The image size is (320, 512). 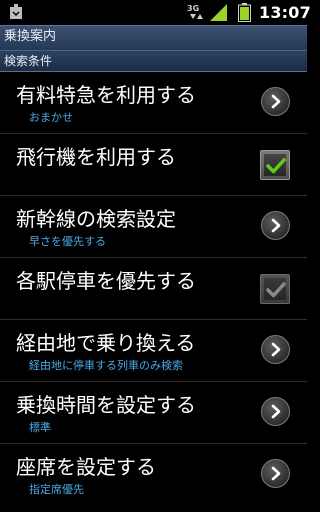 I want to click on local-train-checkbox, so click(x=275, y=289).